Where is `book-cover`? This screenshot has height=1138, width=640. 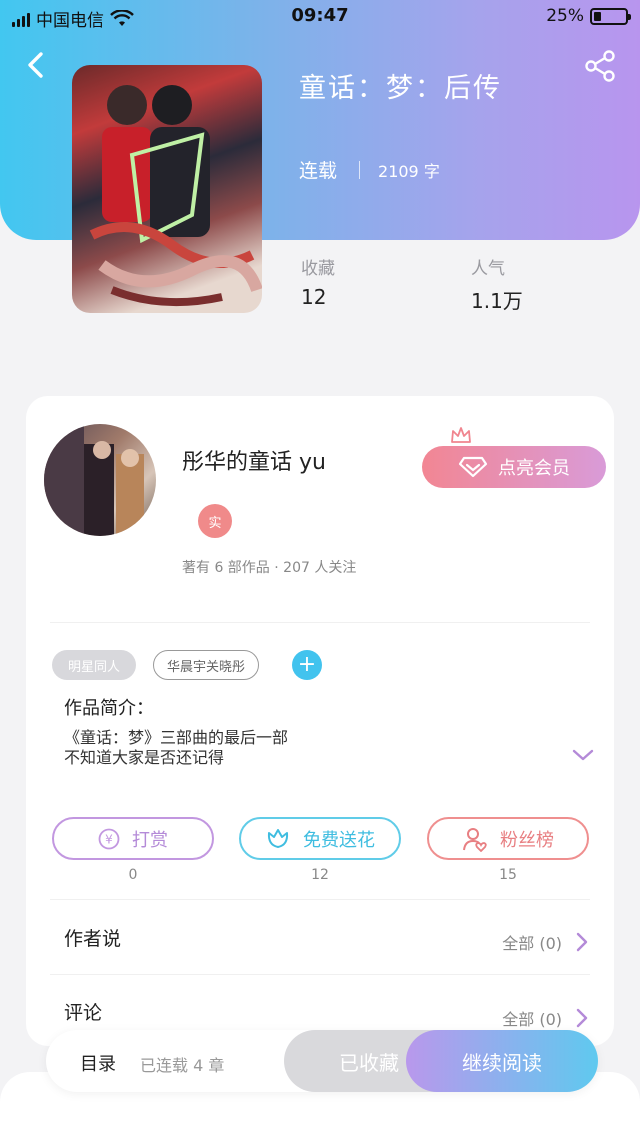 book-cover is located at coordinates (167, 189).